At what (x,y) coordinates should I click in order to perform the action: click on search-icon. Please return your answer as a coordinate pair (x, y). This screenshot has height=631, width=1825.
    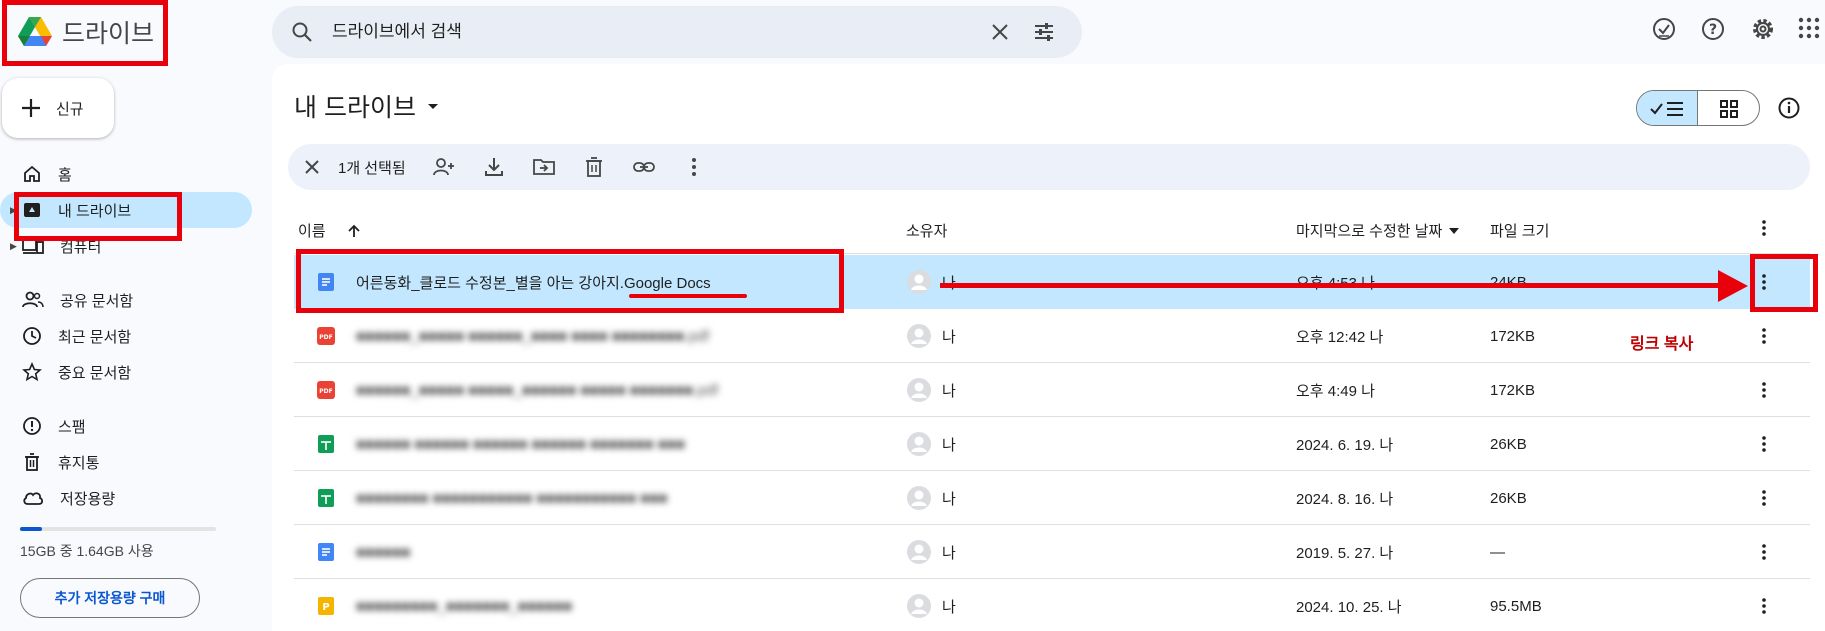
    Looking at the image, I should click on (302, 32).